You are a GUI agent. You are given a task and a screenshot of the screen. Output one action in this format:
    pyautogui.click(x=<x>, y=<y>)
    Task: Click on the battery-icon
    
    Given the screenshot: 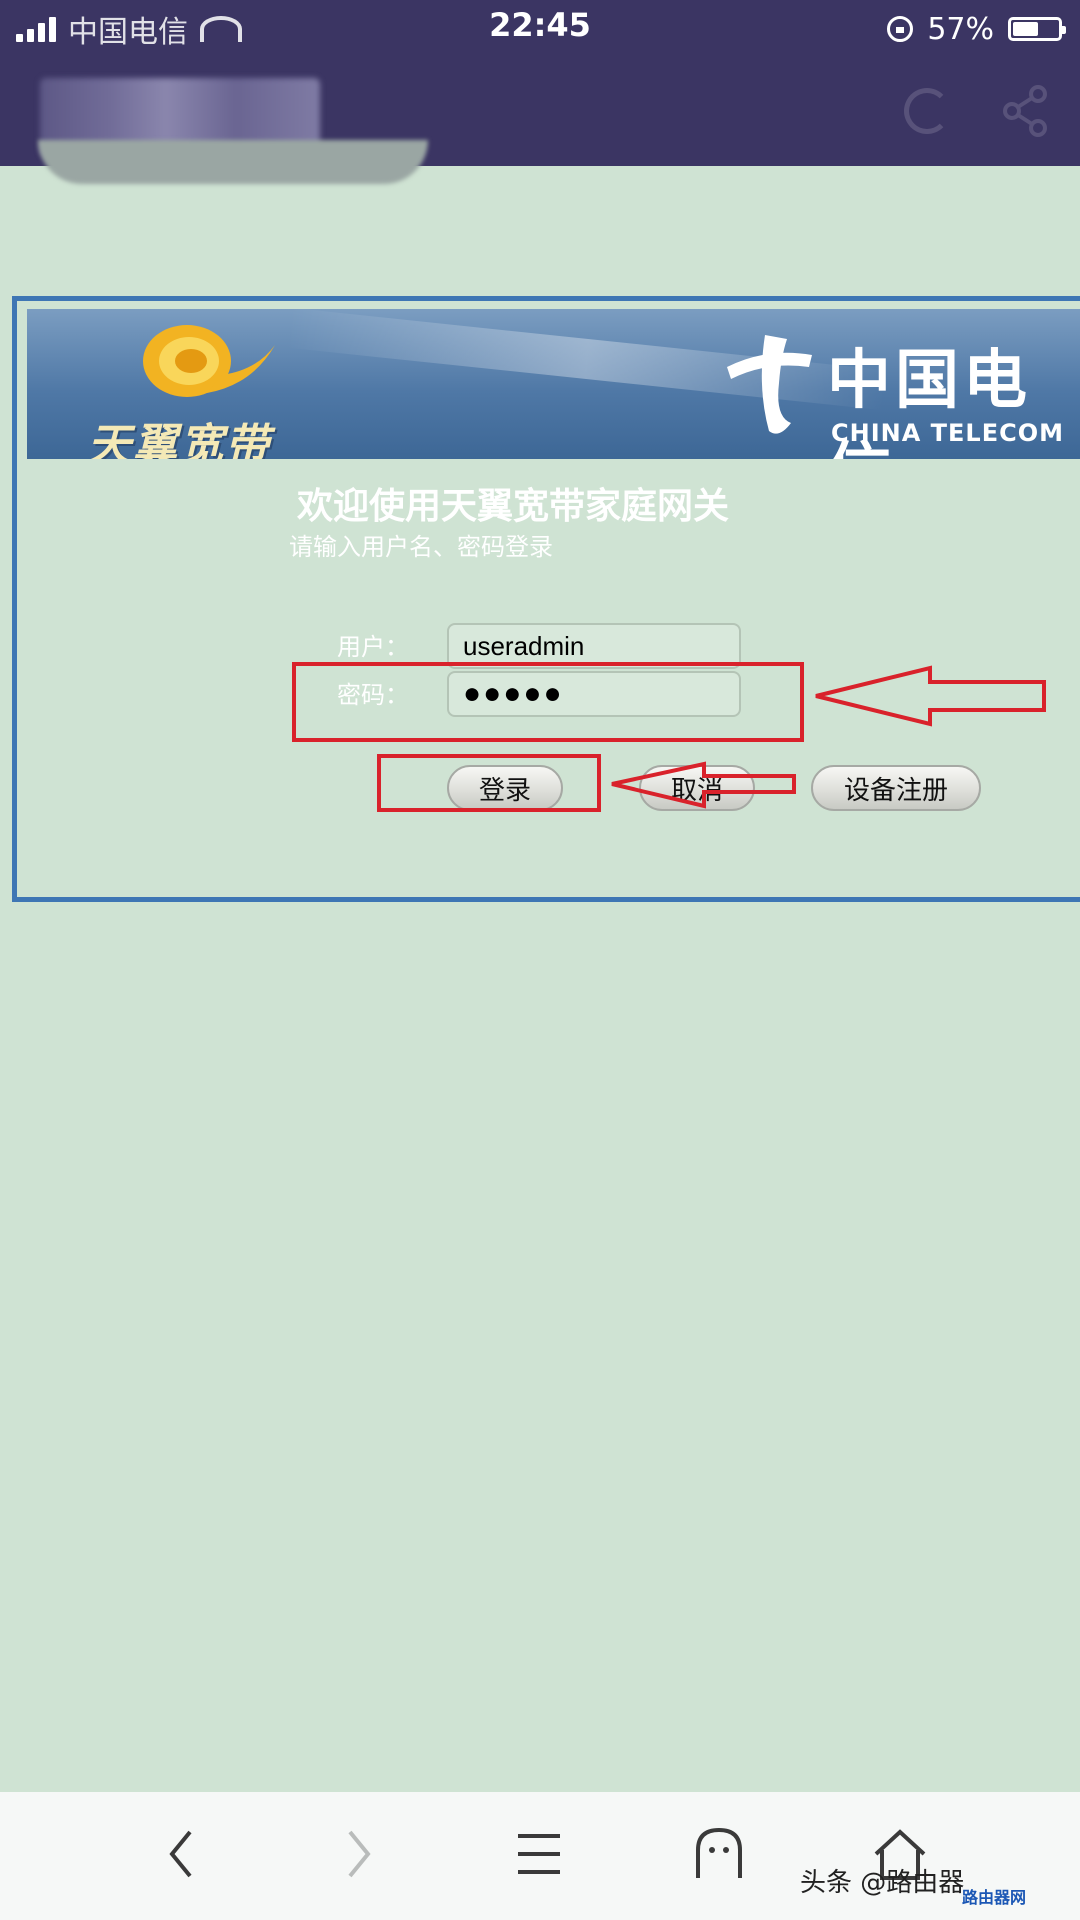 What is the action you would take?
    pyautogui.click(x=1037, y=29)
    